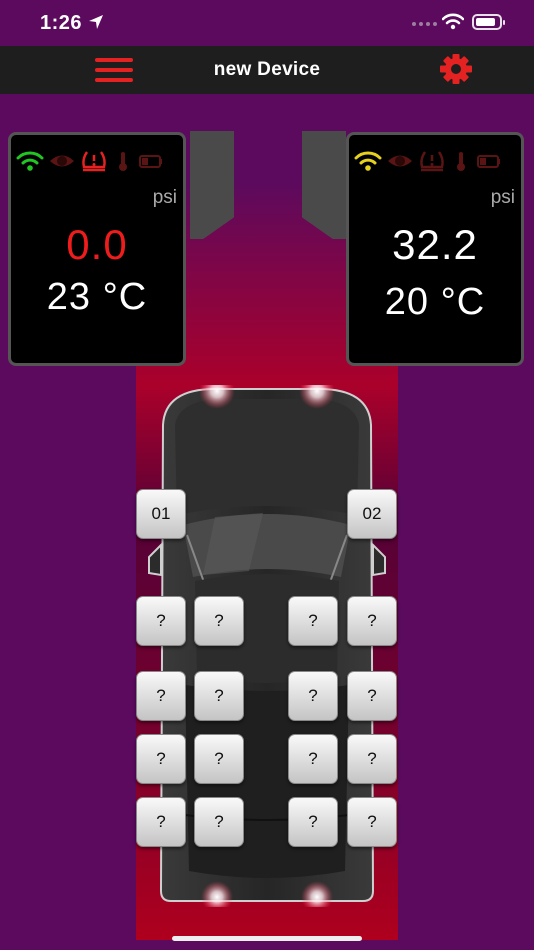 The height and width of the screenshot is (950, 534). I want to click on tire-button-front-left: 01, so click(161, 514).